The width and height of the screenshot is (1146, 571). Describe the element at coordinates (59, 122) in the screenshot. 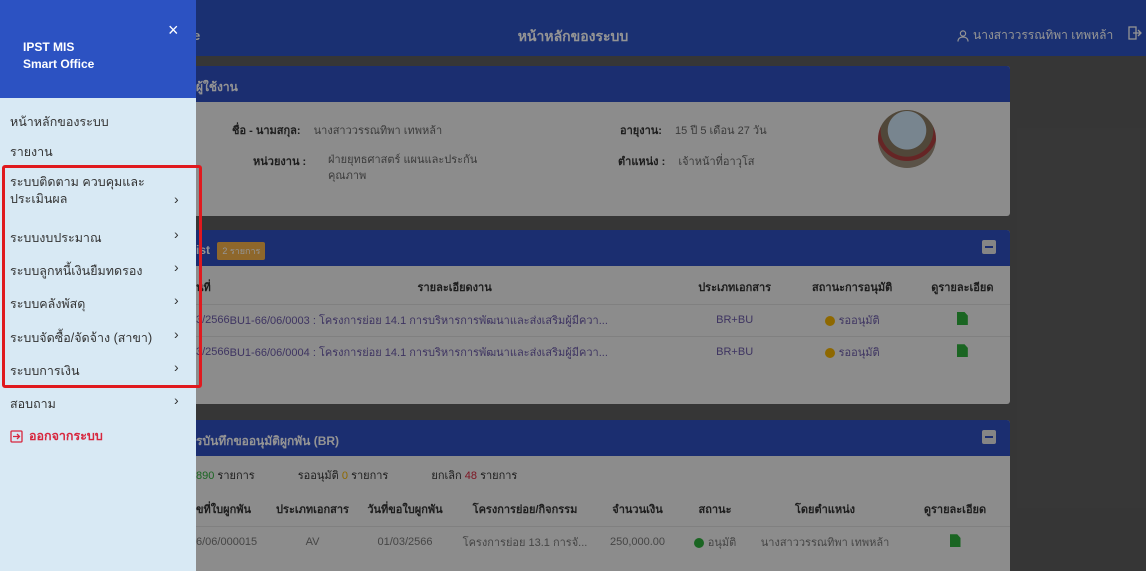

I see `sidebar-item-label: หน้าหลักของระบบ` at that location.